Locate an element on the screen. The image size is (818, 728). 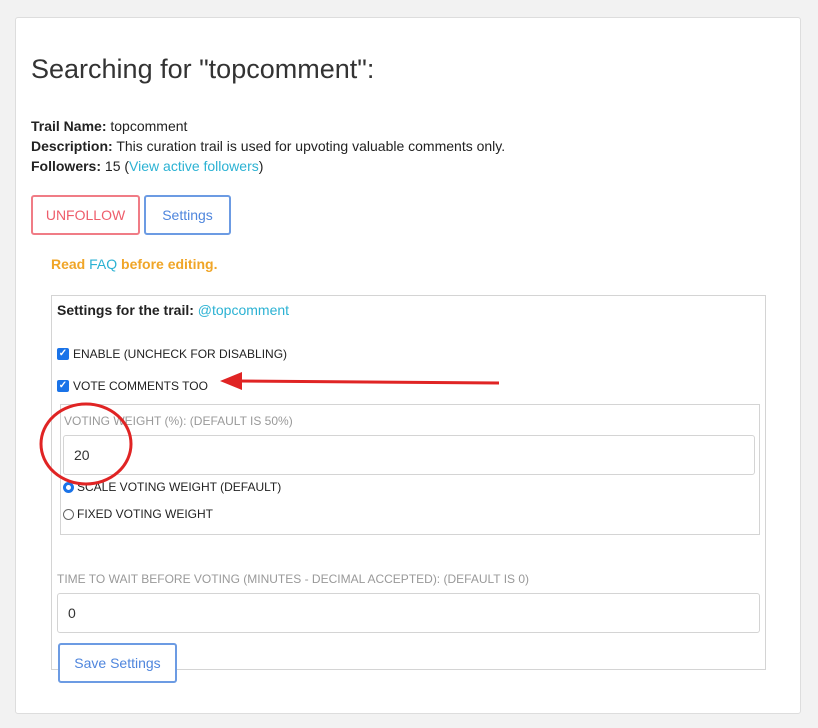
enable-checkbox-label: ENABLE (UNCHECK FOR DISABLING) is located at coordinates (180, 354).